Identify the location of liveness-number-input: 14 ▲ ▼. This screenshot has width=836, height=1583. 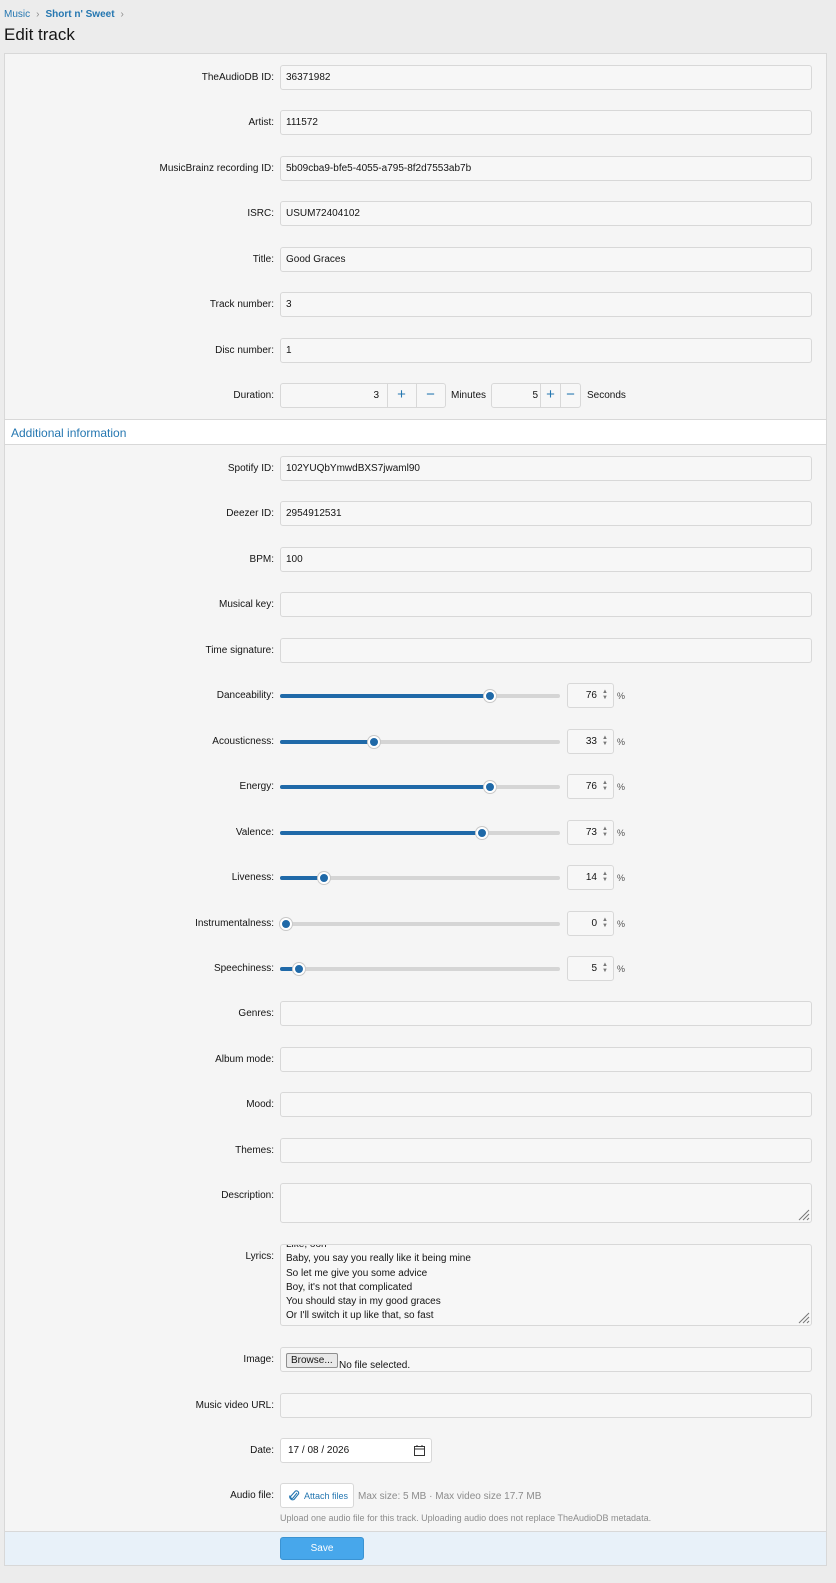
(590, 877).